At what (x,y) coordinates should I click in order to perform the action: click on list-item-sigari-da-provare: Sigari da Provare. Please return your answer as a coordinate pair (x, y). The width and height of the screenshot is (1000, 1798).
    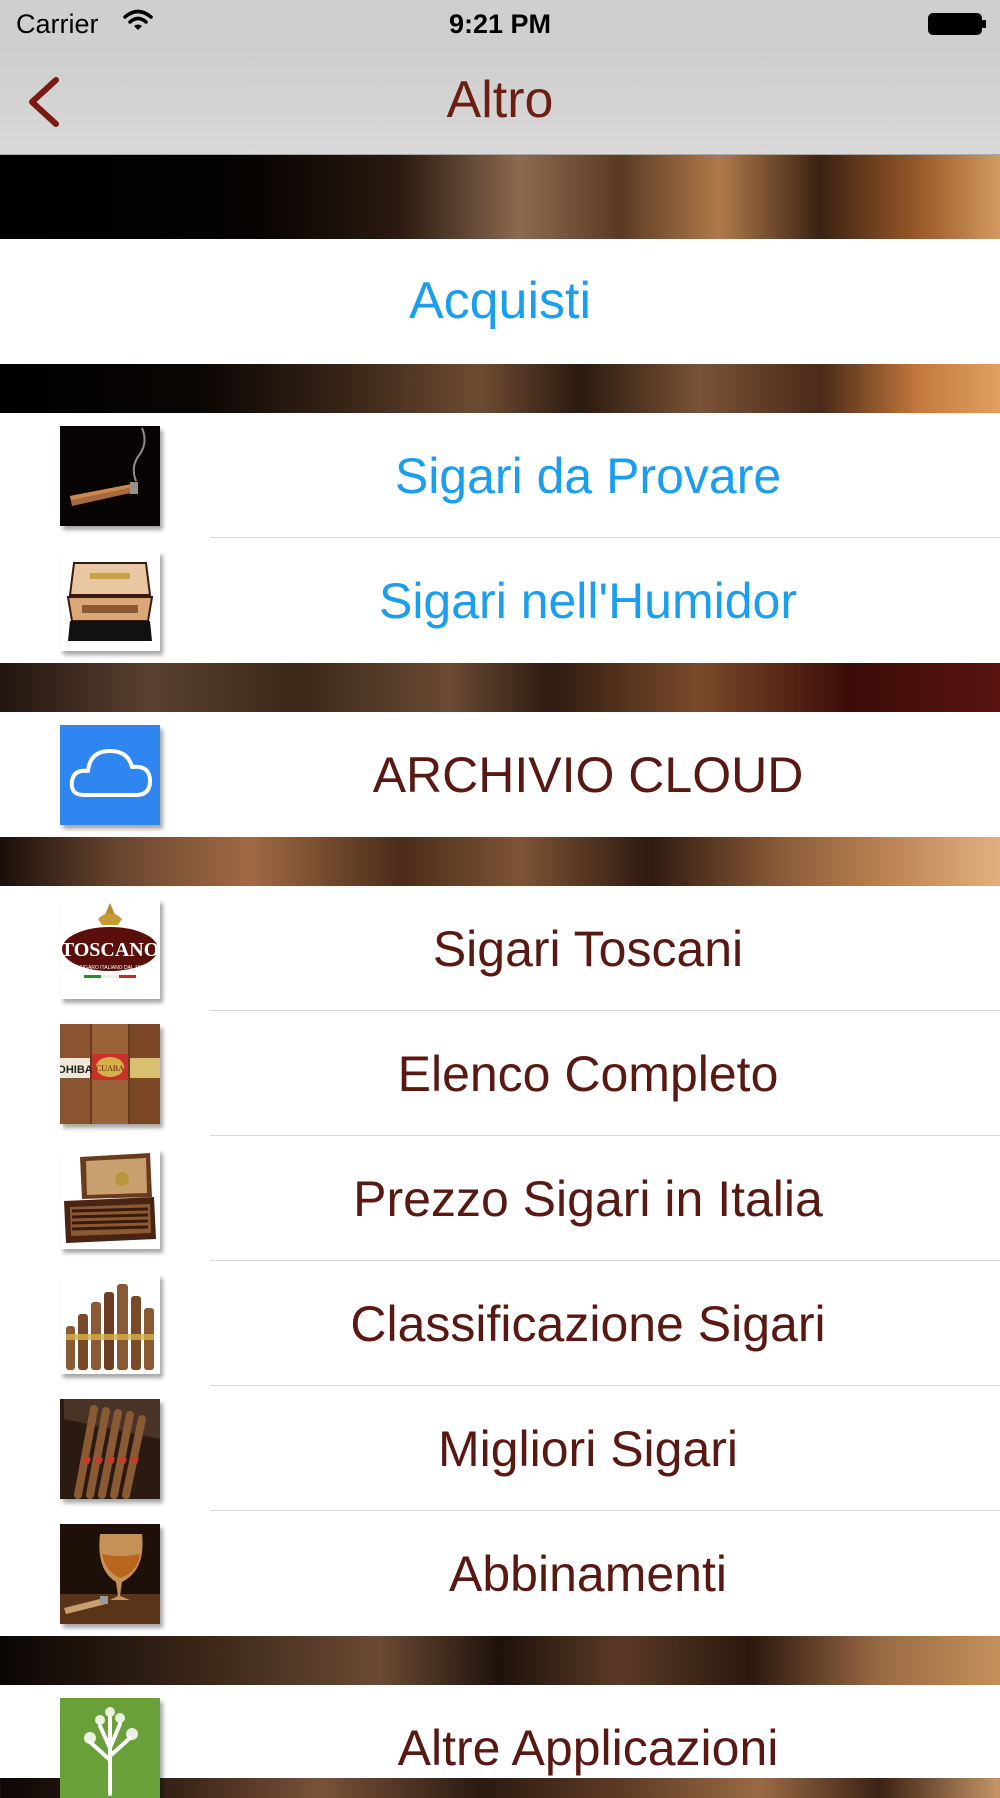
    Looking at the image, I should click on (500, 475).